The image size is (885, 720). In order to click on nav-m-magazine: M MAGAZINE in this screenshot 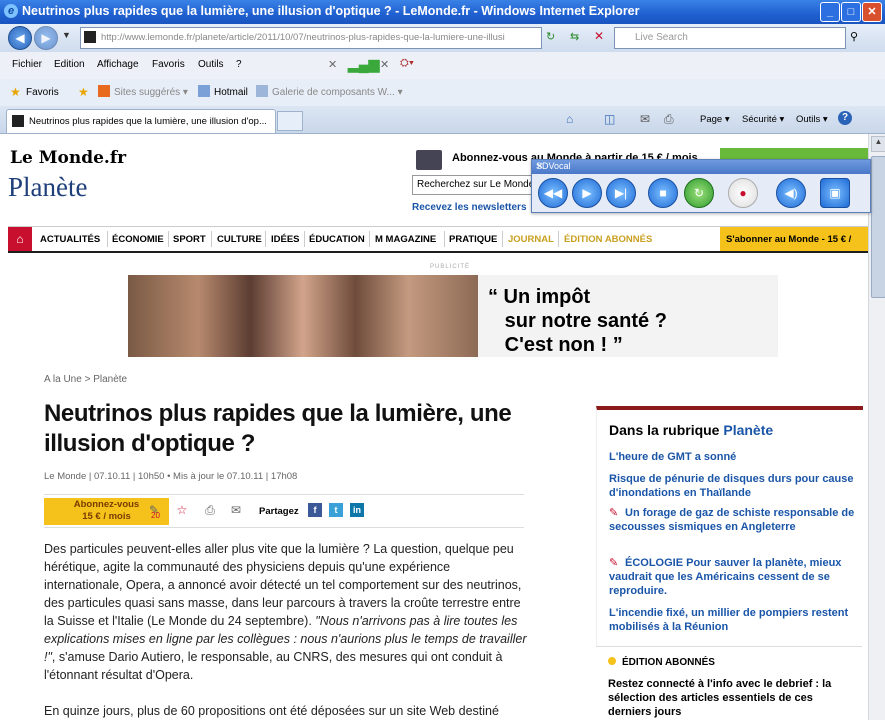, I will do `click(405, 239)`.